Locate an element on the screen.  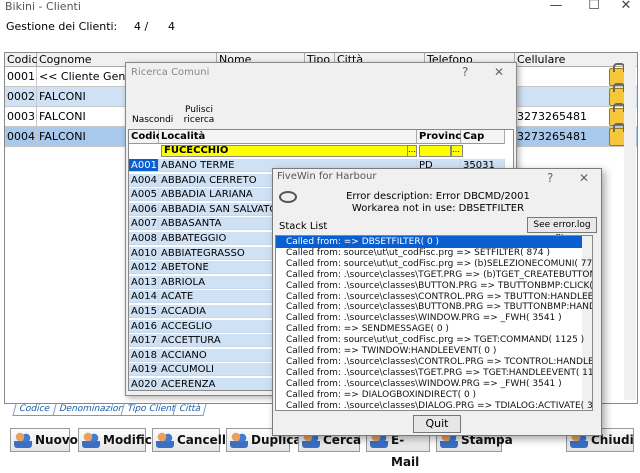
cell-code: 0004 is located at coordinates (21, 137).